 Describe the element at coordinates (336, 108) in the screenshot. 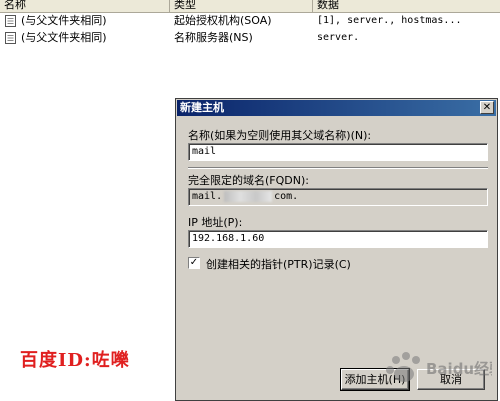

I see `dialog-title-bar: 新建主机 ✕` at that location.